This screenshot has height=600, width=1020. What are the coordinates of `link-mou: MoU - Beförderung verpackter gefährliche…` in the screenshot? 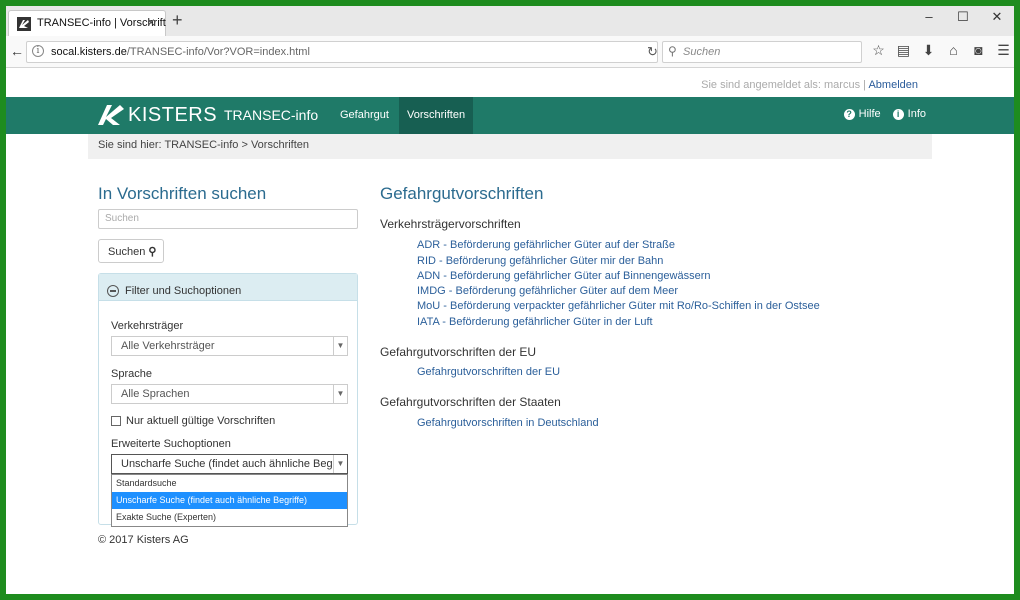 It's located at (618, 306).